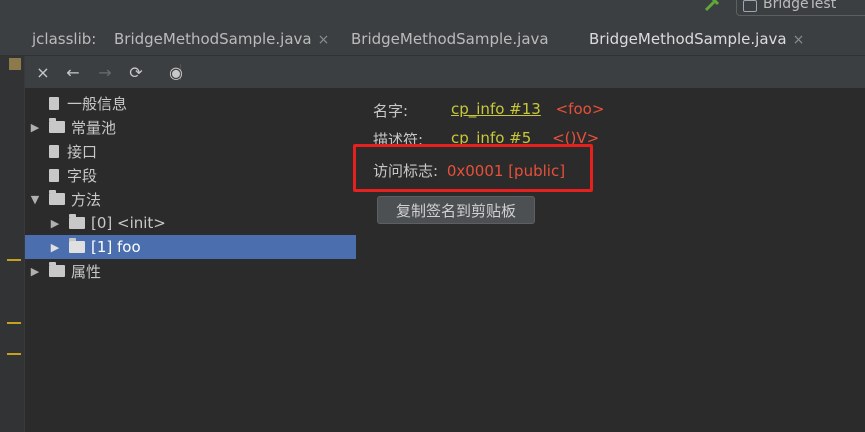 Image resolution: width=865 pixels, height=432 pixels. What do you see at coordinates (86, 199) in the screenshot?
I see `tree-node-label: 方法` at bounding box center [86, 199].